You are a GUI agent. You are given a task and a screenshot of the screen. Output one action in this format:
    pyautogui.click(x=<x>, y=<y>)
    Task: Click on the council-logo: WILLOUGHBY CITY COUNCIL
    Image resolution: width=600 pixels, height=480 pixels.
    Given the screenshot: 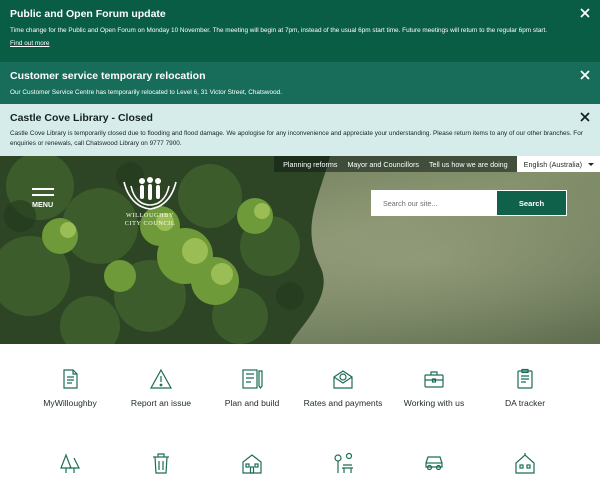 What is the action you would take?
    pyautogui.click(x=150, y=202)
    